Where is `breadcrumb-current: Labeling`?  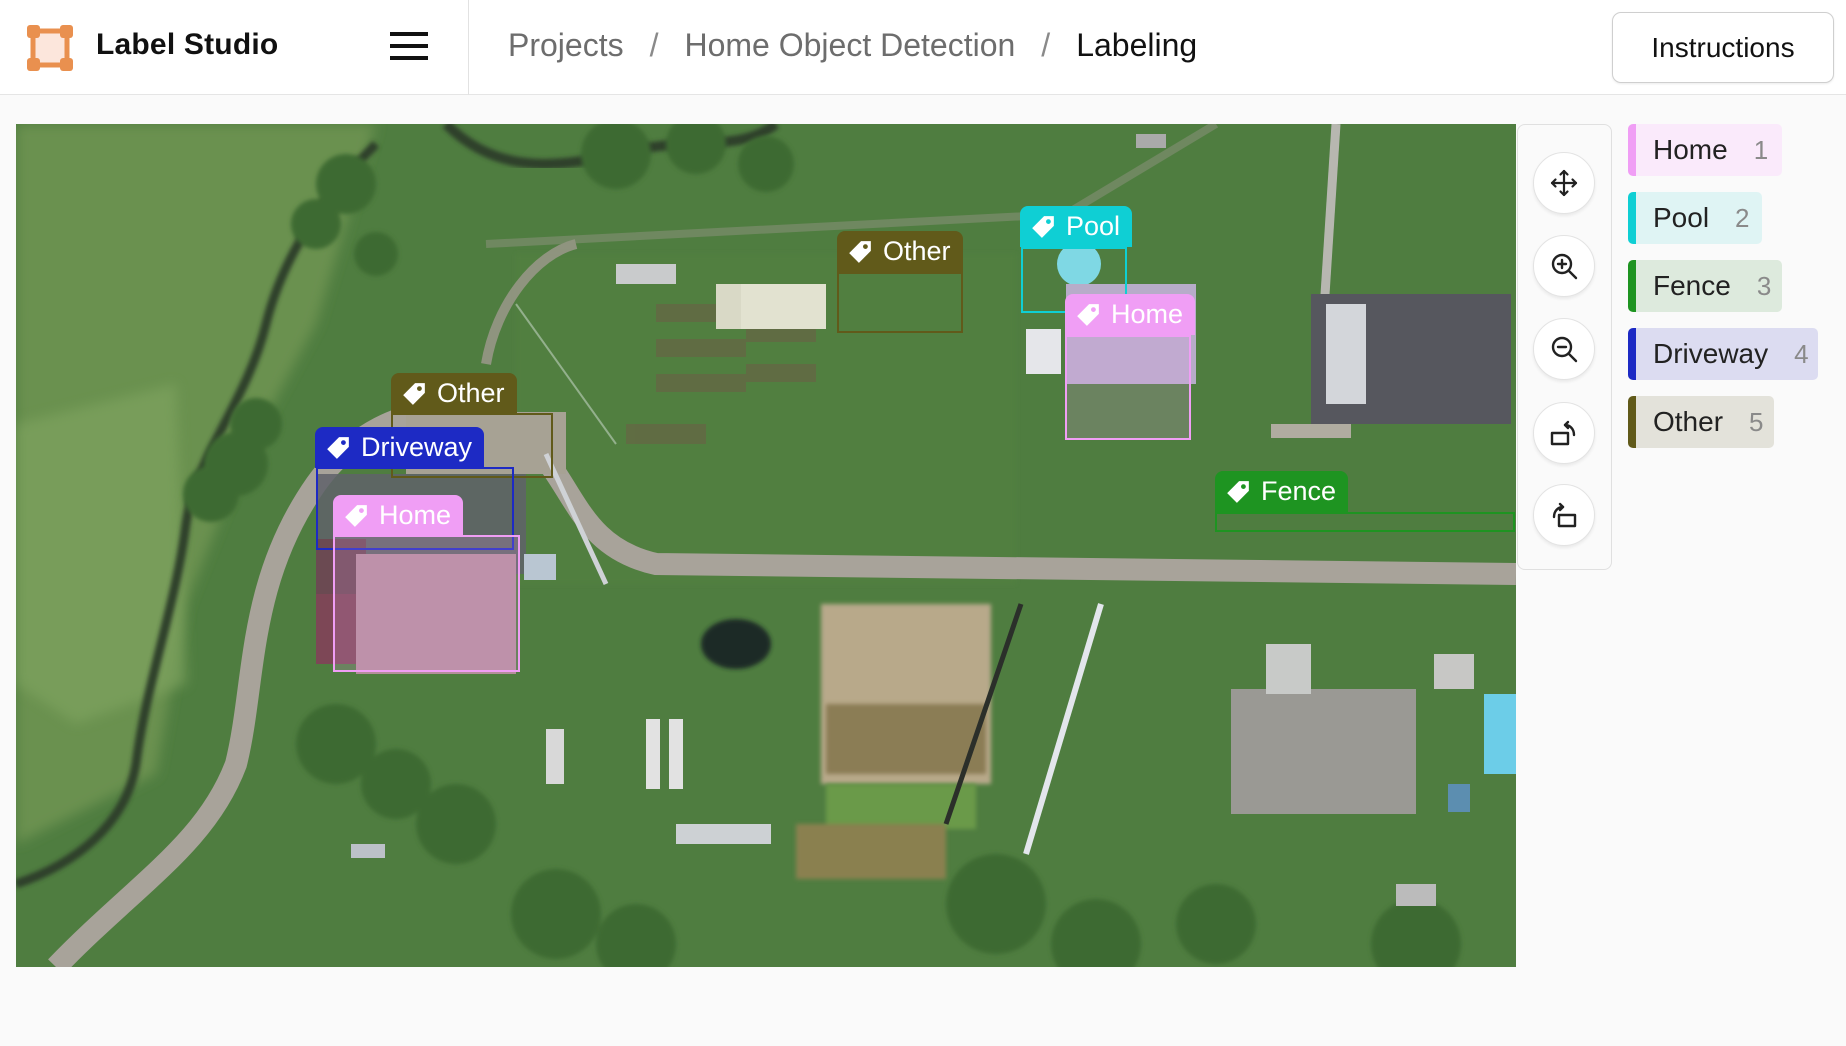 breadcrumb-current: Labeling is located at coordinates (1137, 45).